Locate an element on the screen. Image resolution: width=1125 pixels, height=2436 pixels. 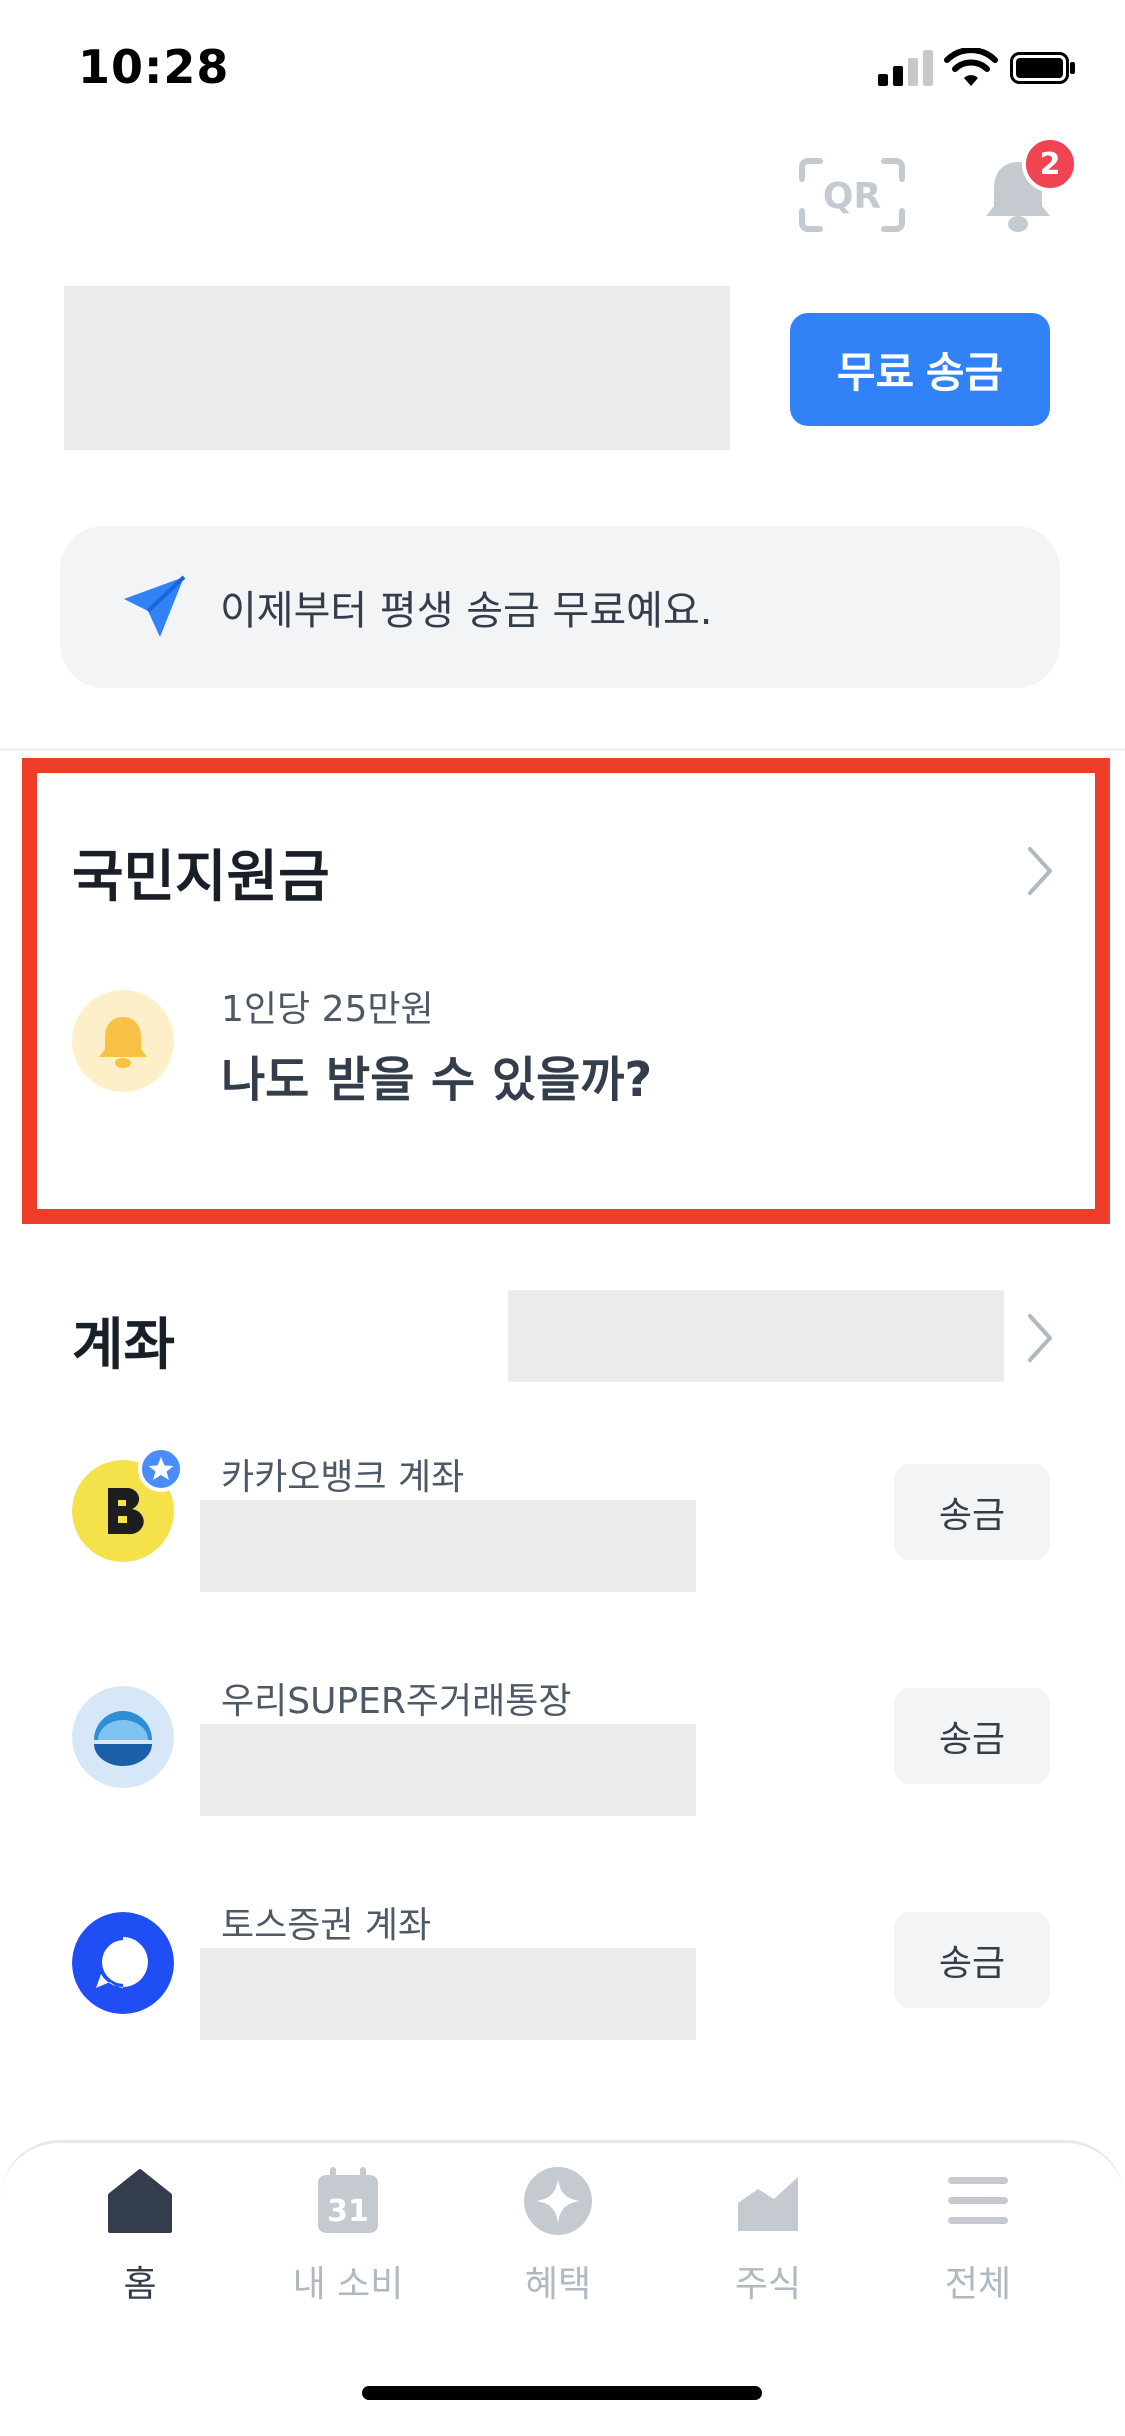
tab-stocks: 주식 is located at coordinates (768, 2236).